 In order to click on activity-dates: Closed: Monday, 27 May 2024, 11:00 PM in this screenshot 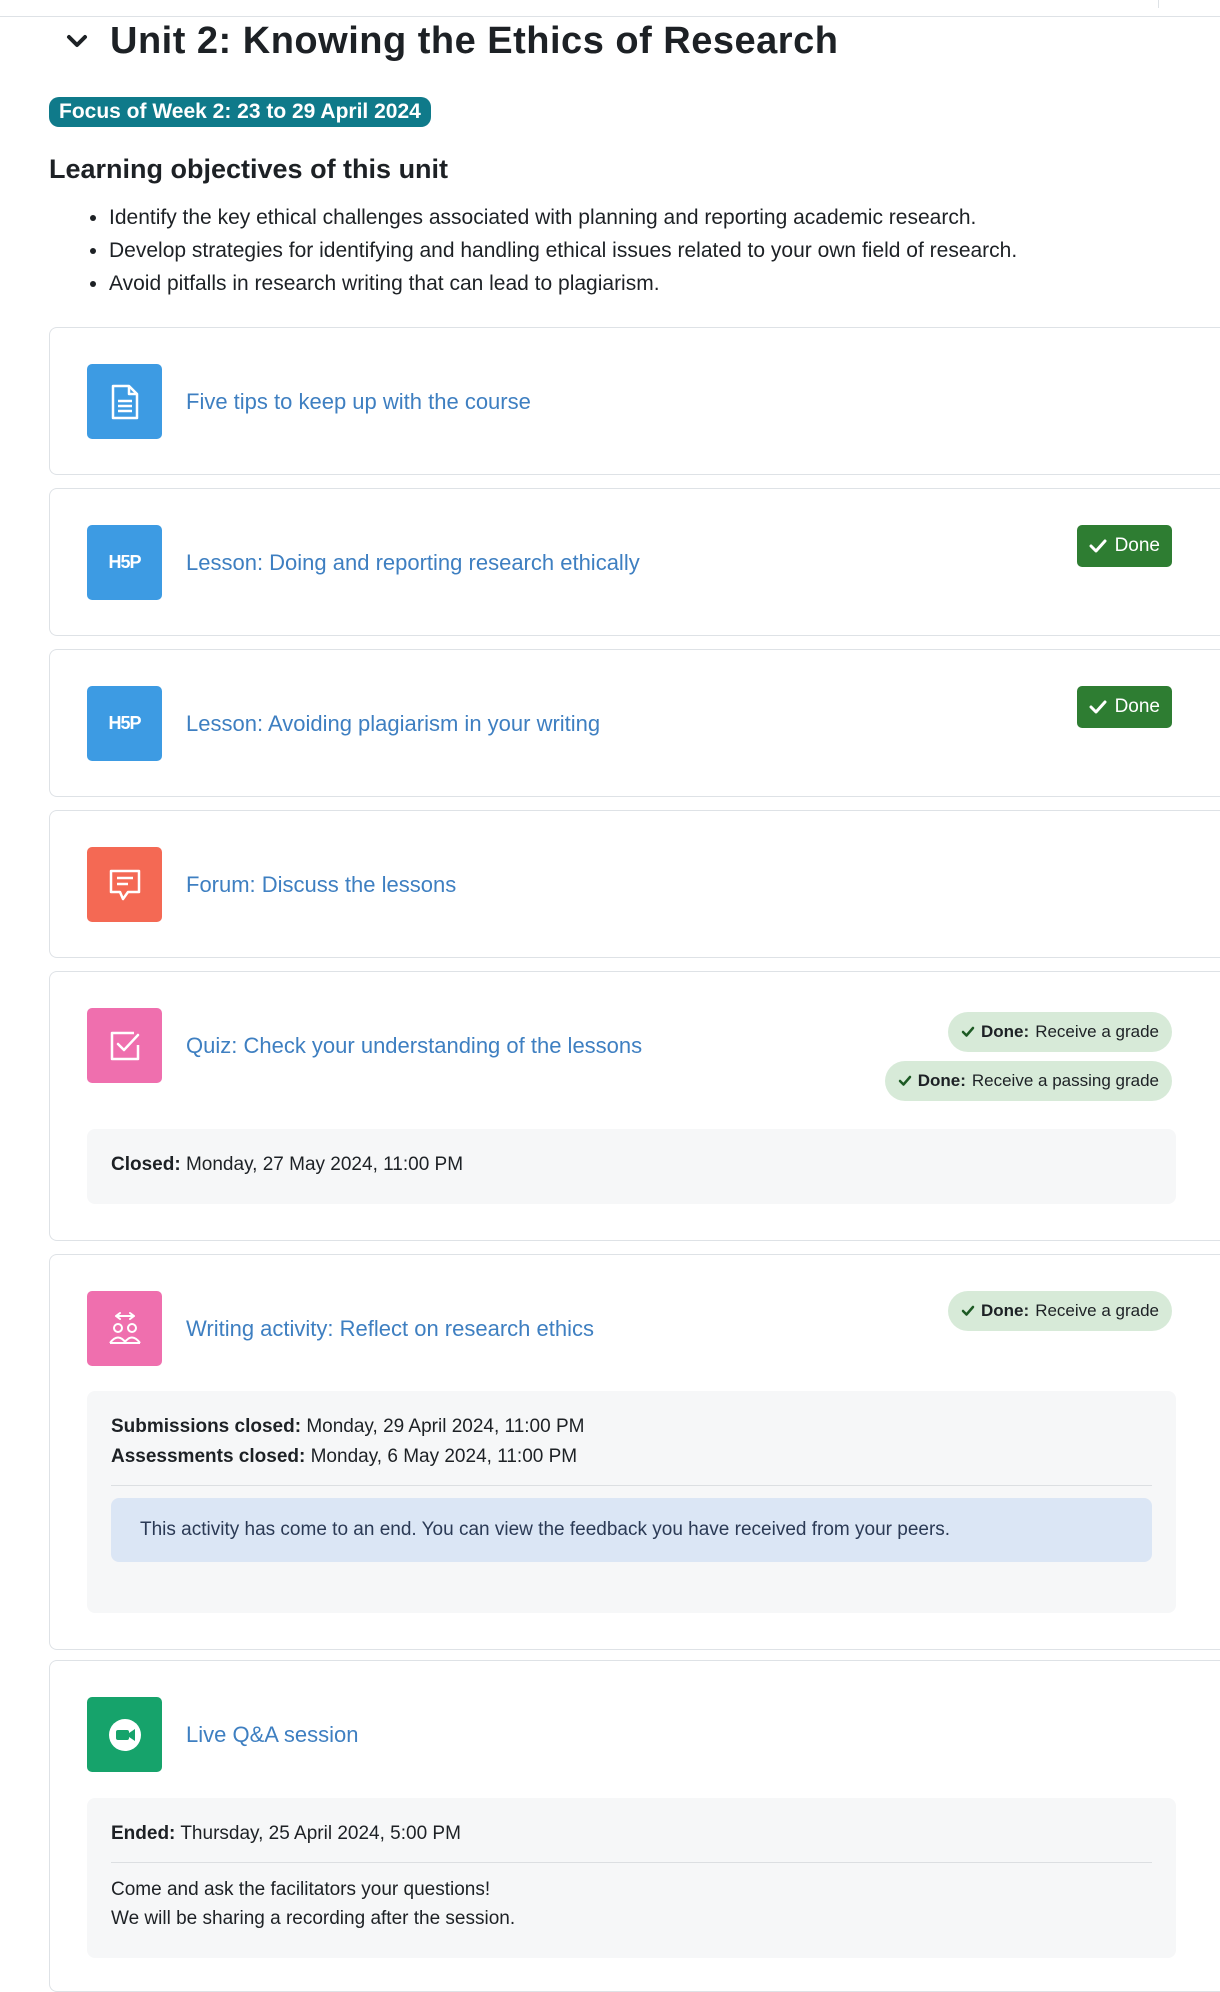, I will do `click(631, 1166)`.